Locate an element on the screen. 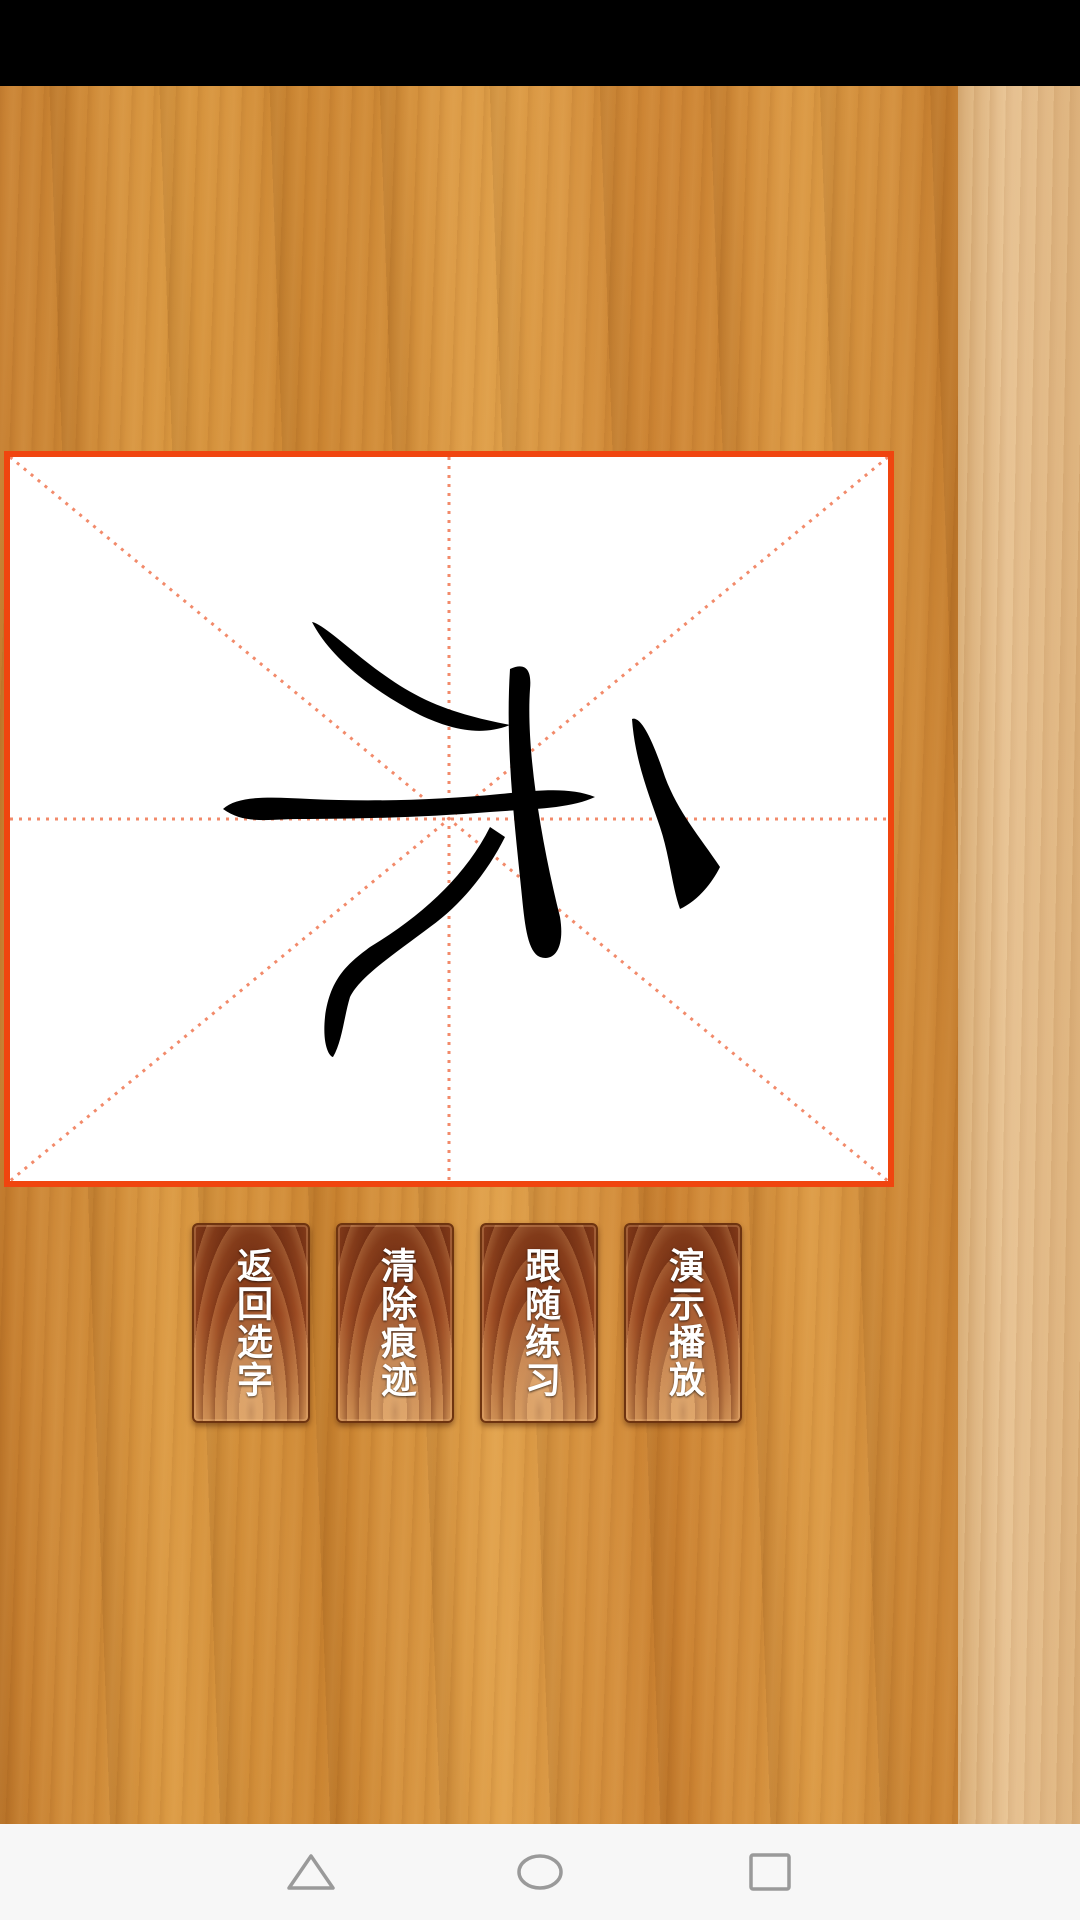 The width and height of the screenshot is (1080, 1920). character-glyph is located at coordinates (471, 839).